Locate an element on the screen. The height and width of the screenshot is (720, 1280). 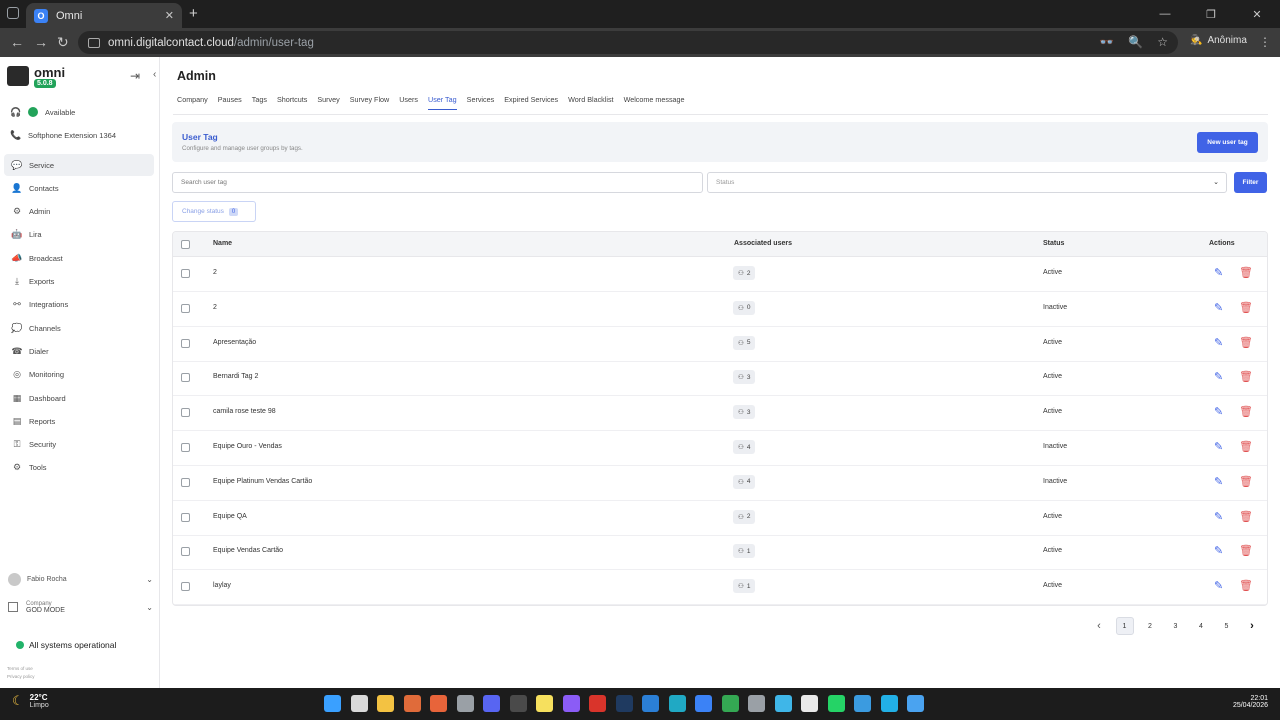
vscode-icon is located at coordinates (650, 703).